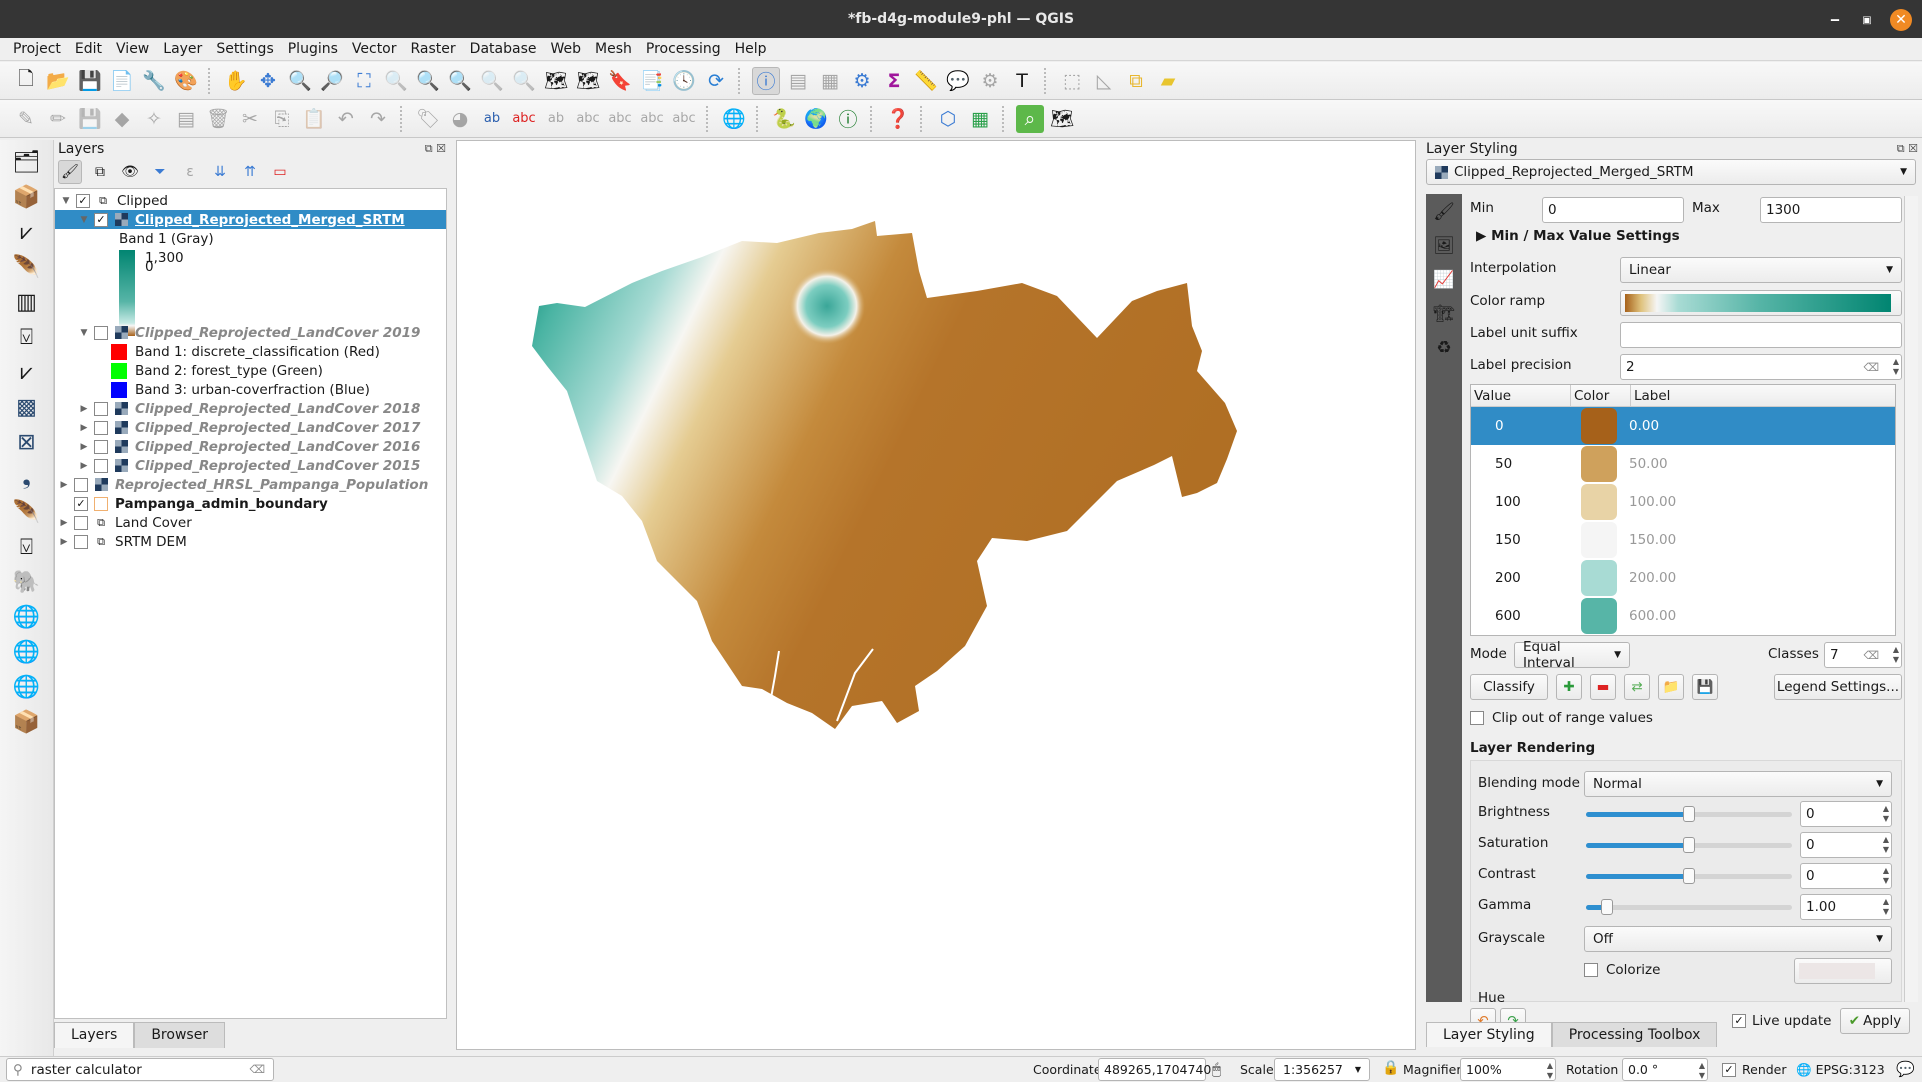 Image resolution: width=1922 pixels, height=1082 pixels. Describe the element at coordinates (751, 49) in the screenshot. I see `menu-help: Help` at that location.